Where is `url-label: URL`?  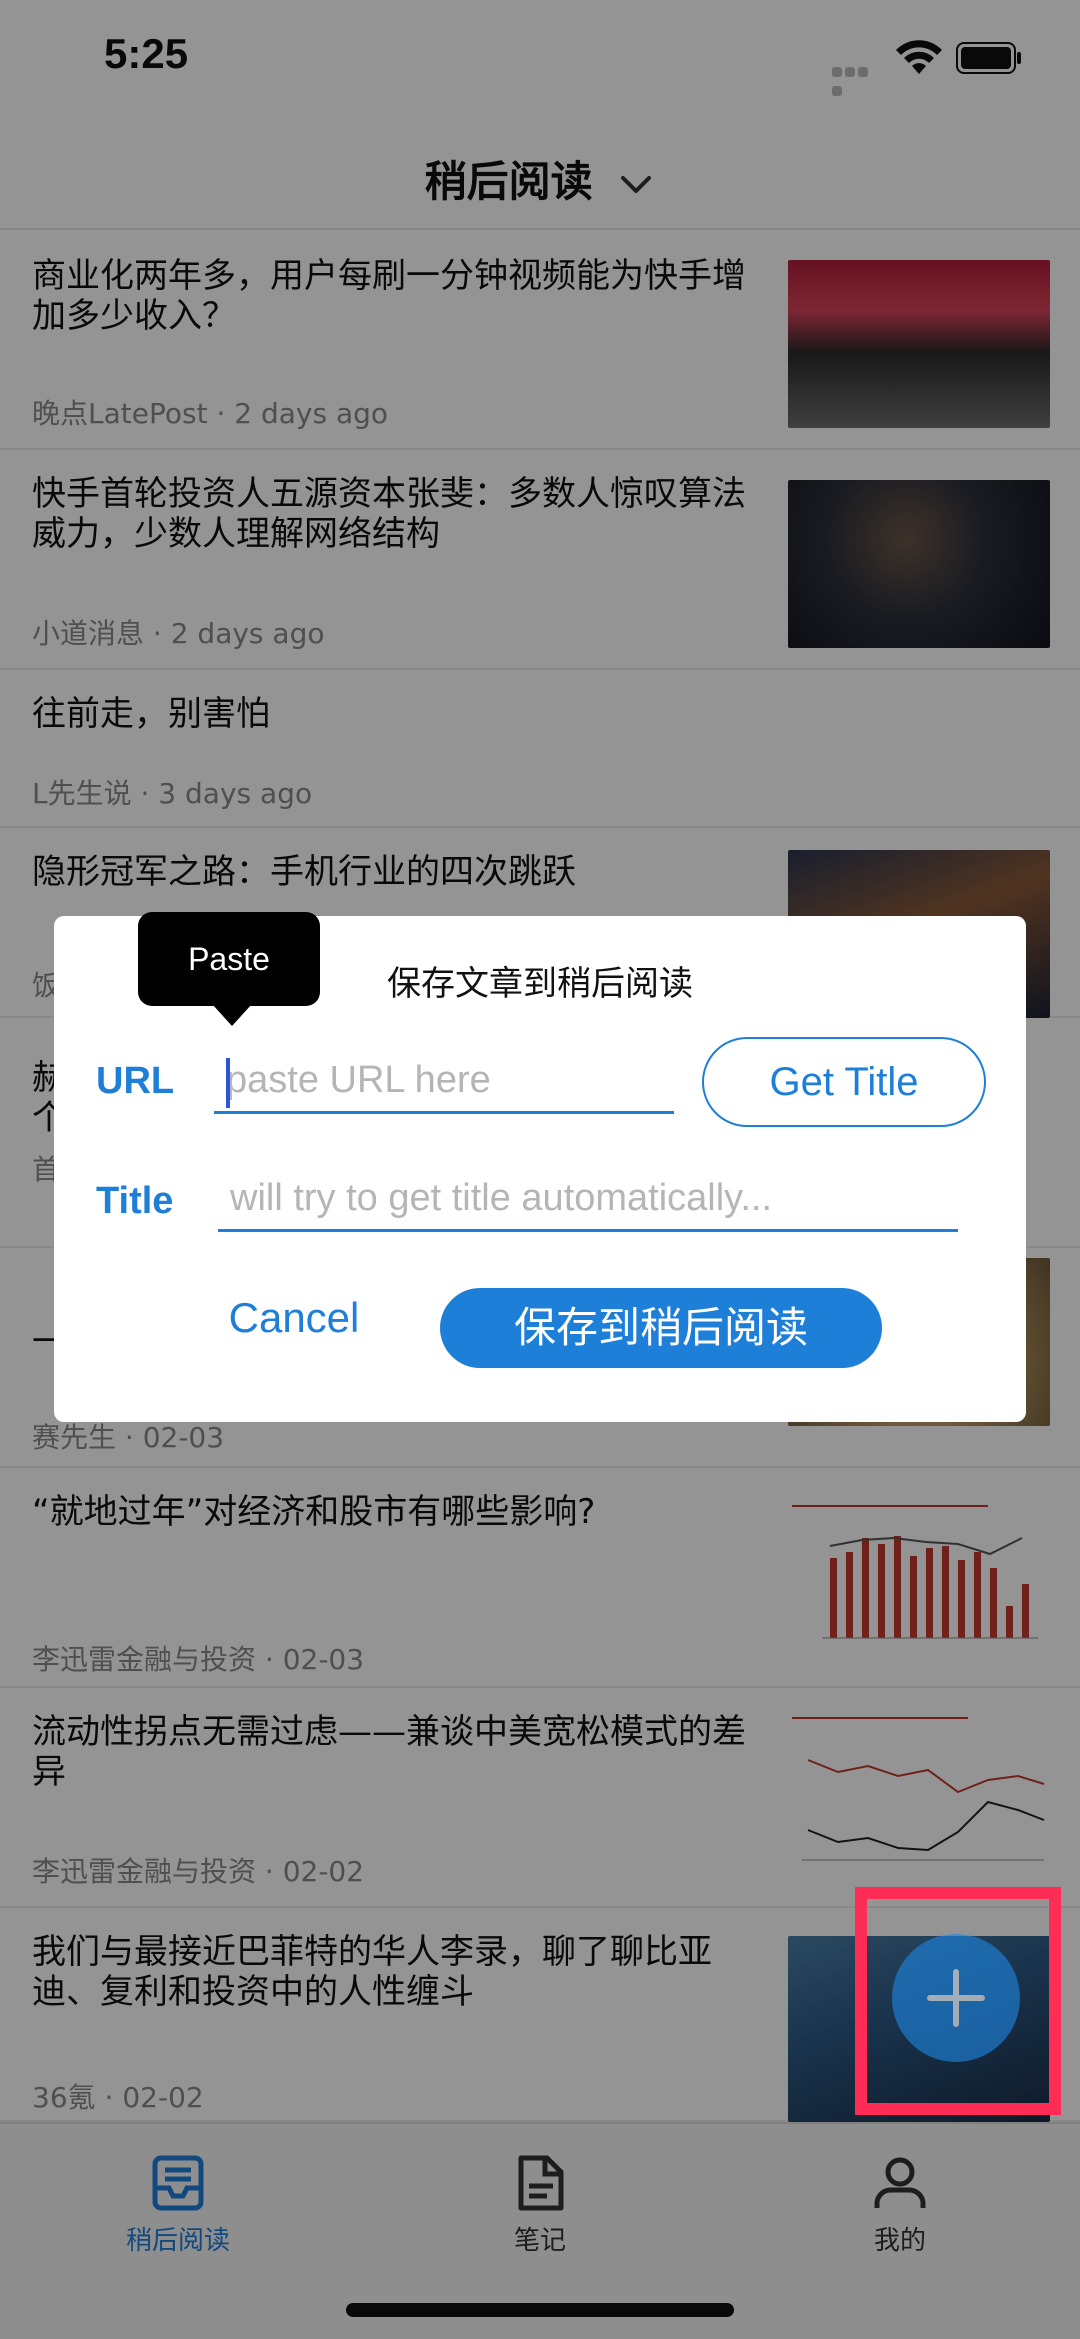
url-label: URL is located at coordinates (135, 1081).